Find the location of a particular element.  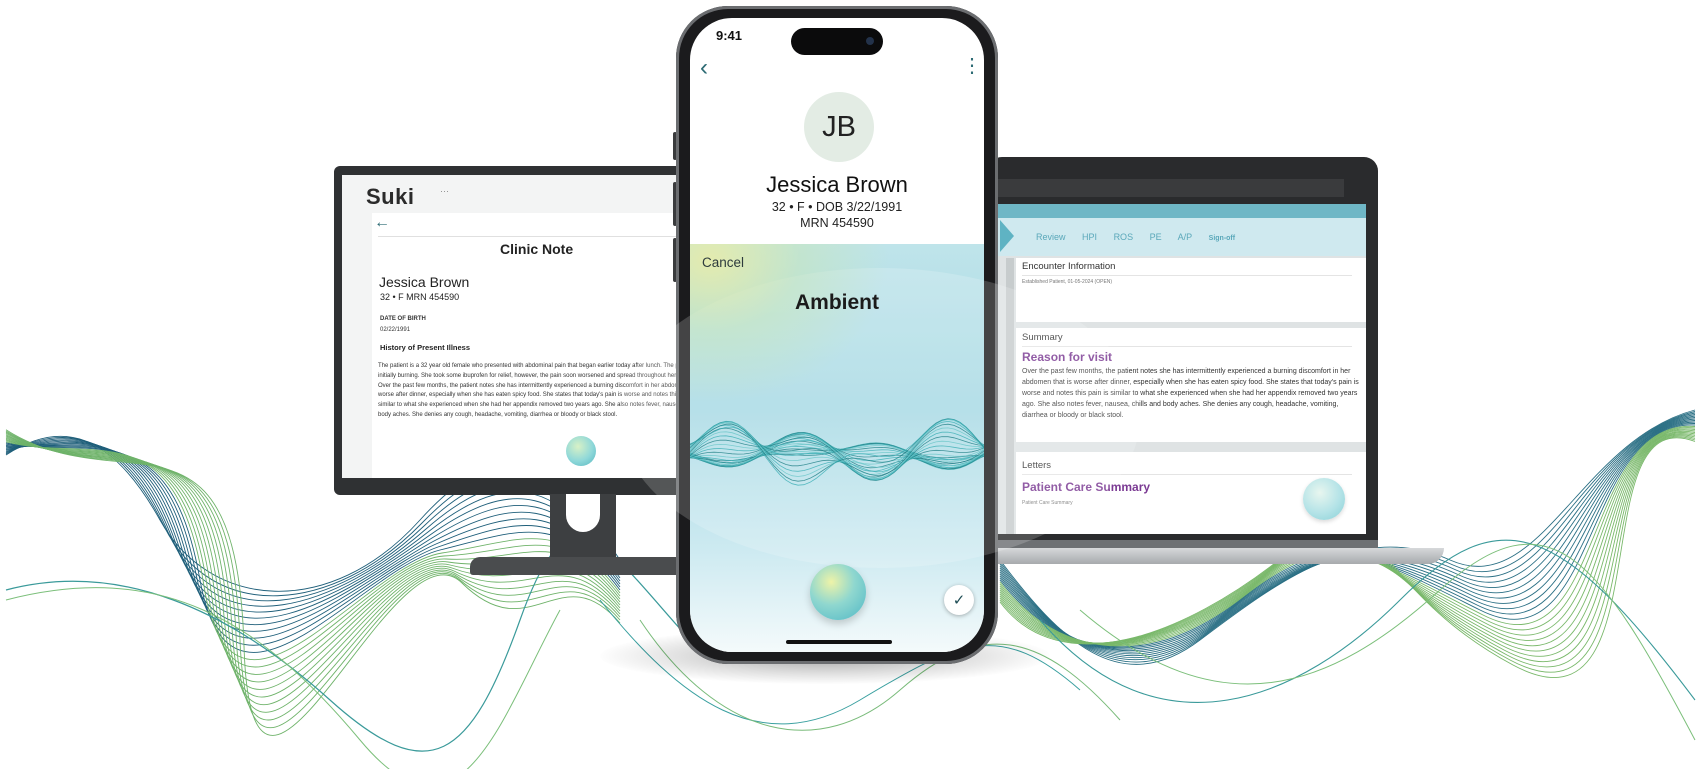

step-pe: PE is located at coordinates (1156, 237).